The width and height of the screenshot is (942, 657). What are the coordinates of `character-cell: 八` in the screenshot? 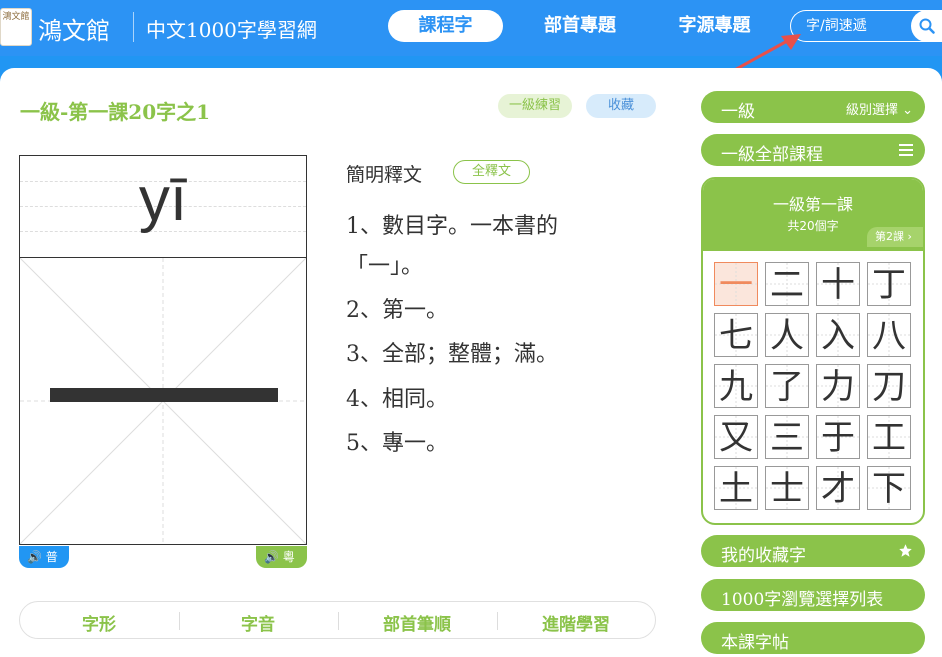 It's located at (889, 335).